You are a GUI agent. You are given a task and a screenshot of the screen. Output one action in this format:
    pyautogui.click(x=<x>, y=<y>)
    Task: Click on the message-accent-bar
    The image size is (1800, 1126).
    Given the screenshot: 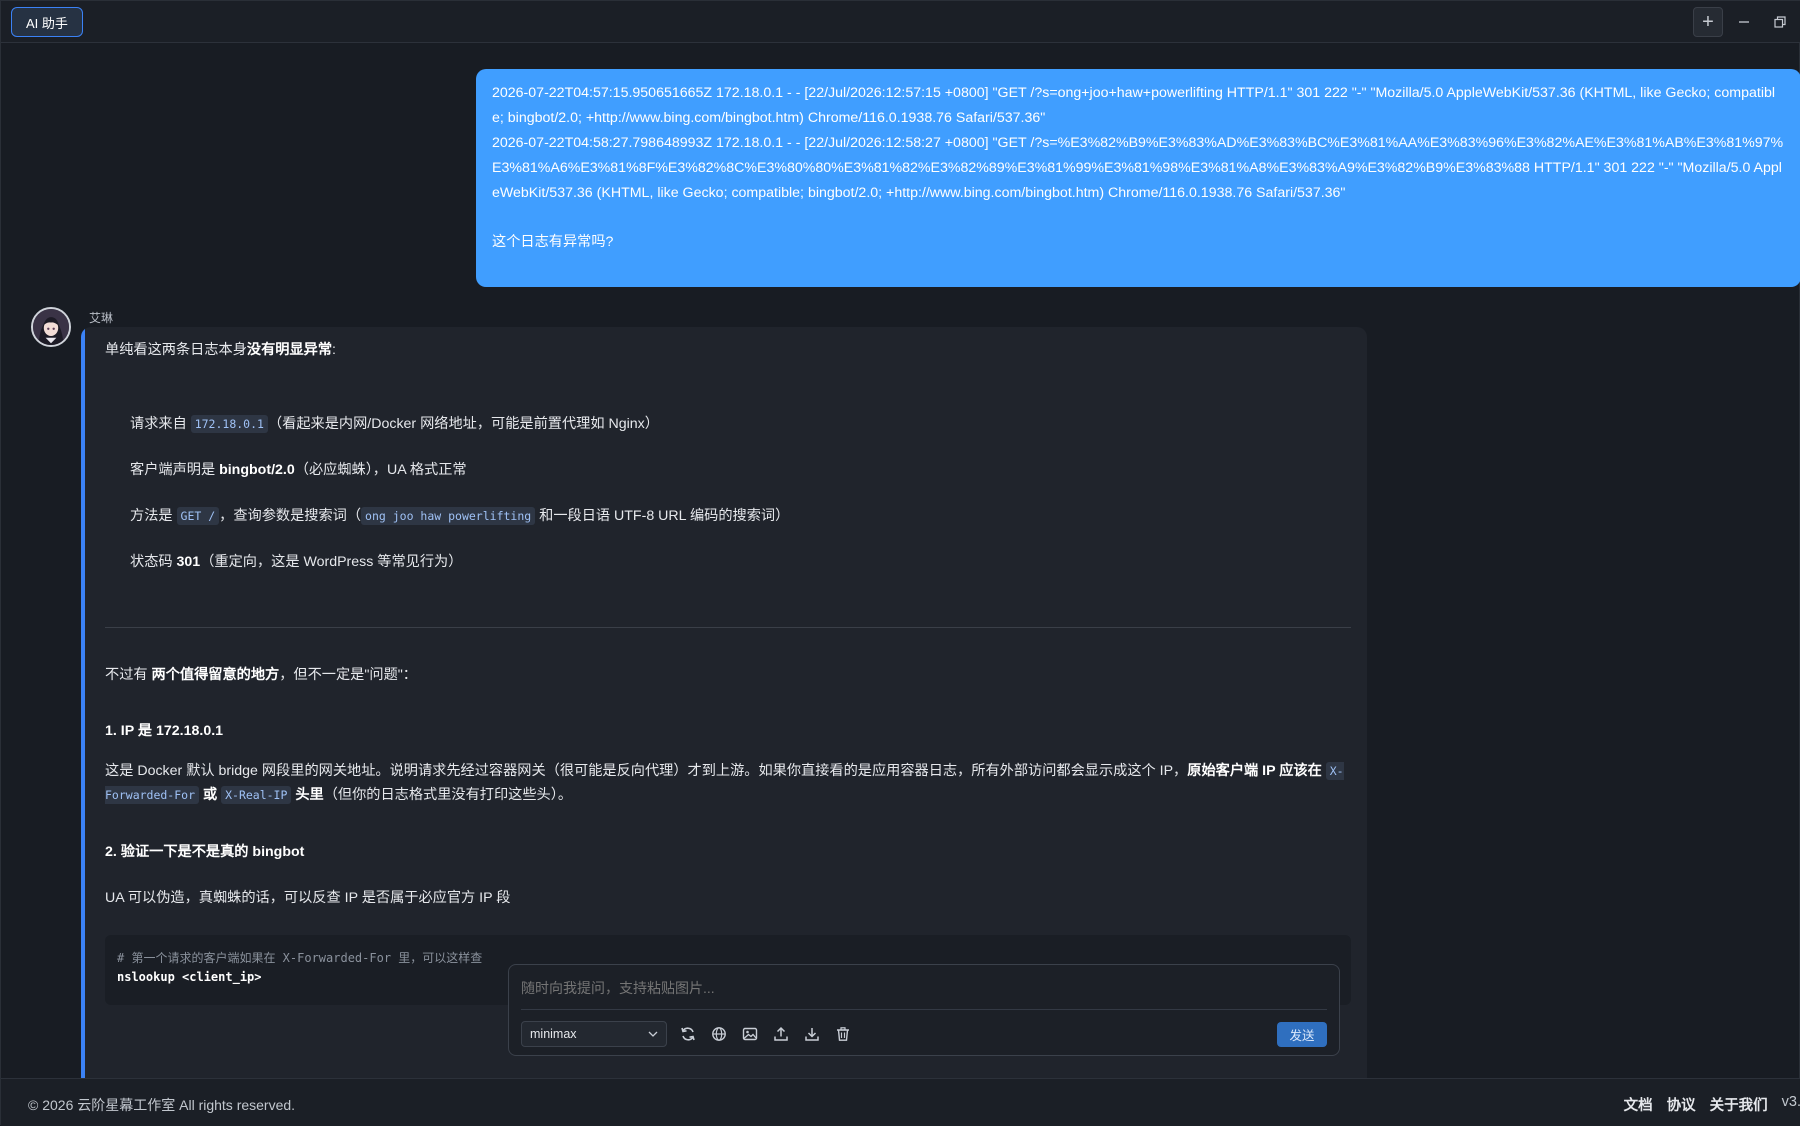 What is the action you would take?
    pyautogui.click(x=83, y=702)
    